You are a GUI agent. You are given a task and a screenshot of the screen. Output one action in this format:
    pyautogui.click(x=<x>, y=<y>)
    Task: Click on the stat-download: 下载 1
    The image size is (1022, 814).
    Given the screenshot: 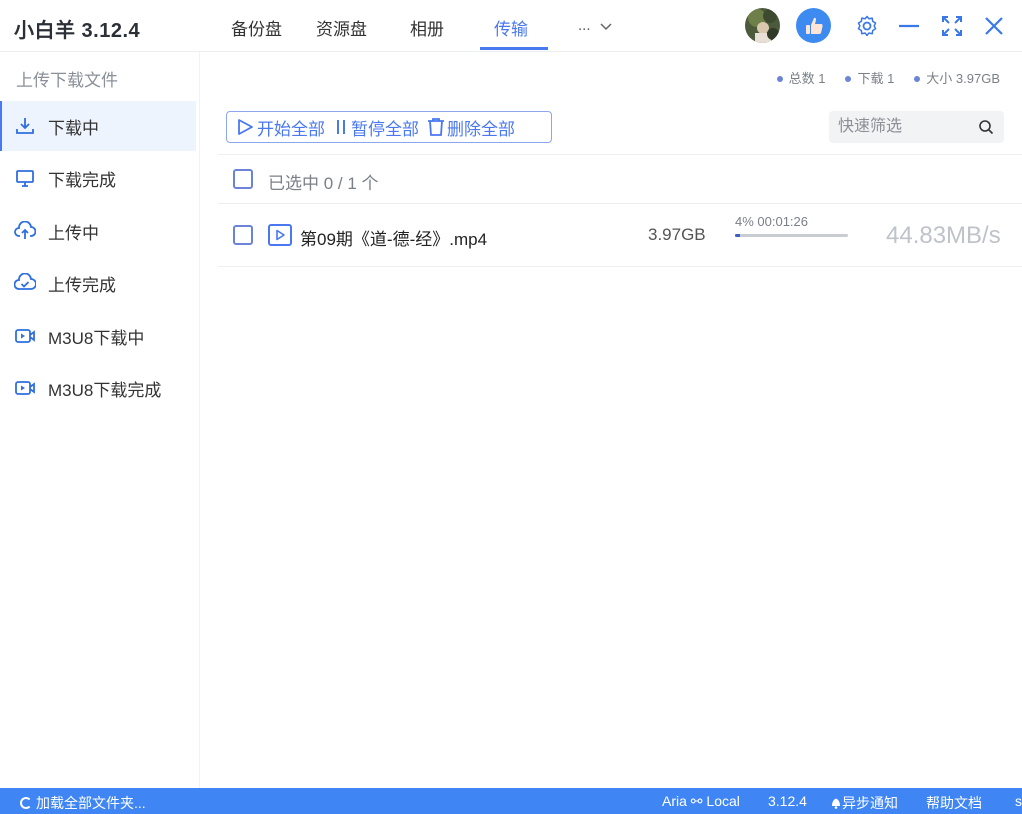 What is the action you would take?
    pyautogui.click(x=869, y=77)
    